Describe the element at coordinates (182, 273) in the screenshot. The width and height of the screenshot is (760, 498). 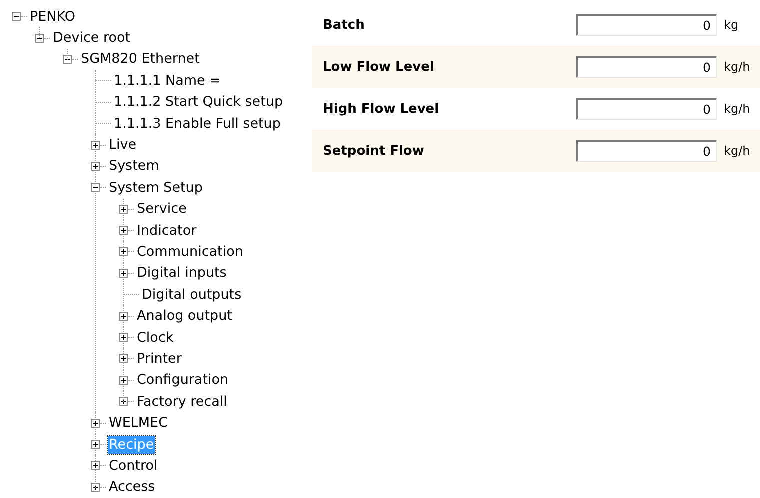
I see `tree-item: Digital inputs` at that location.